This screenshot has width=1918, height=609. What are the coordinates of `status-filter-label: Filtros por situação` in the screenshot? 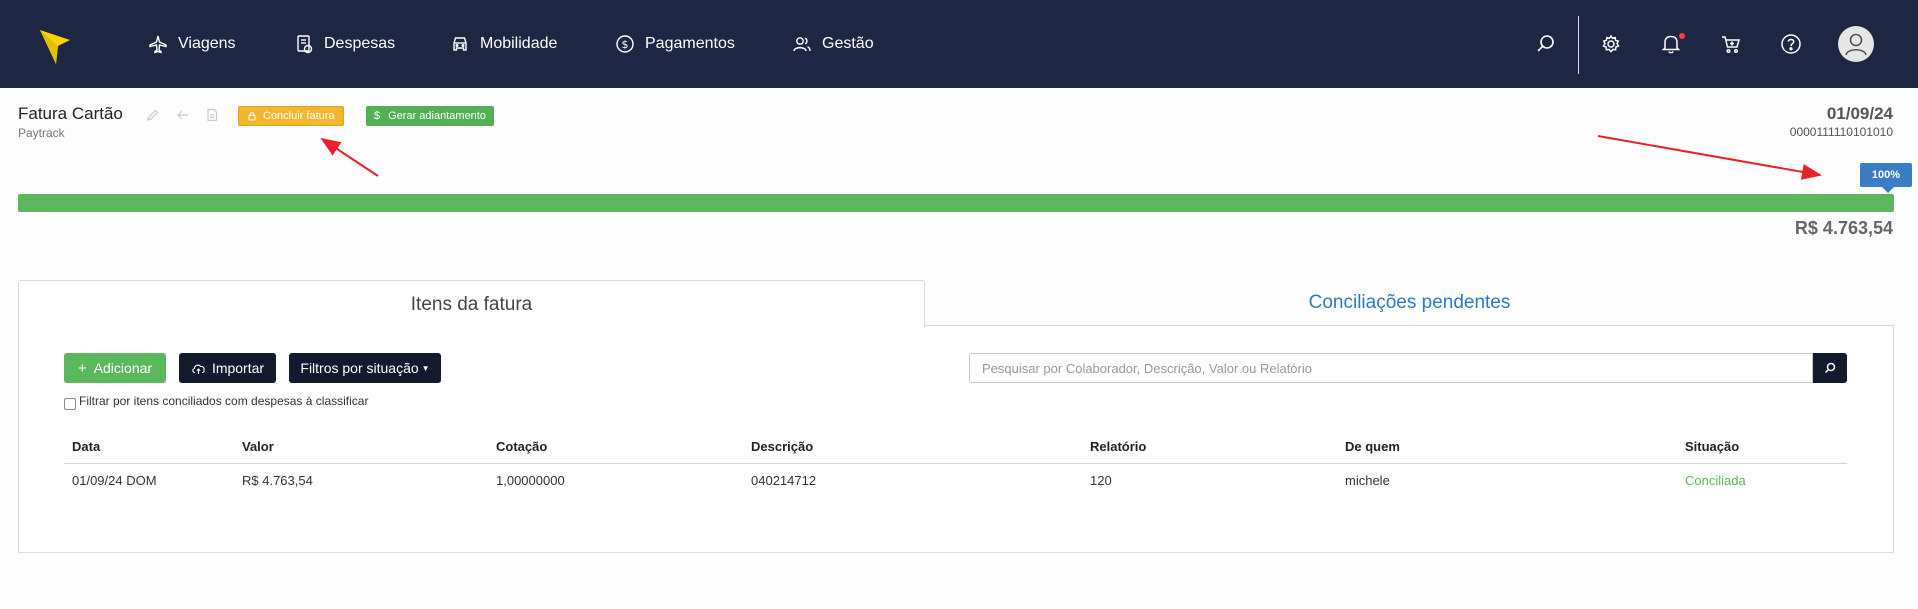 It's located at (359, 368).